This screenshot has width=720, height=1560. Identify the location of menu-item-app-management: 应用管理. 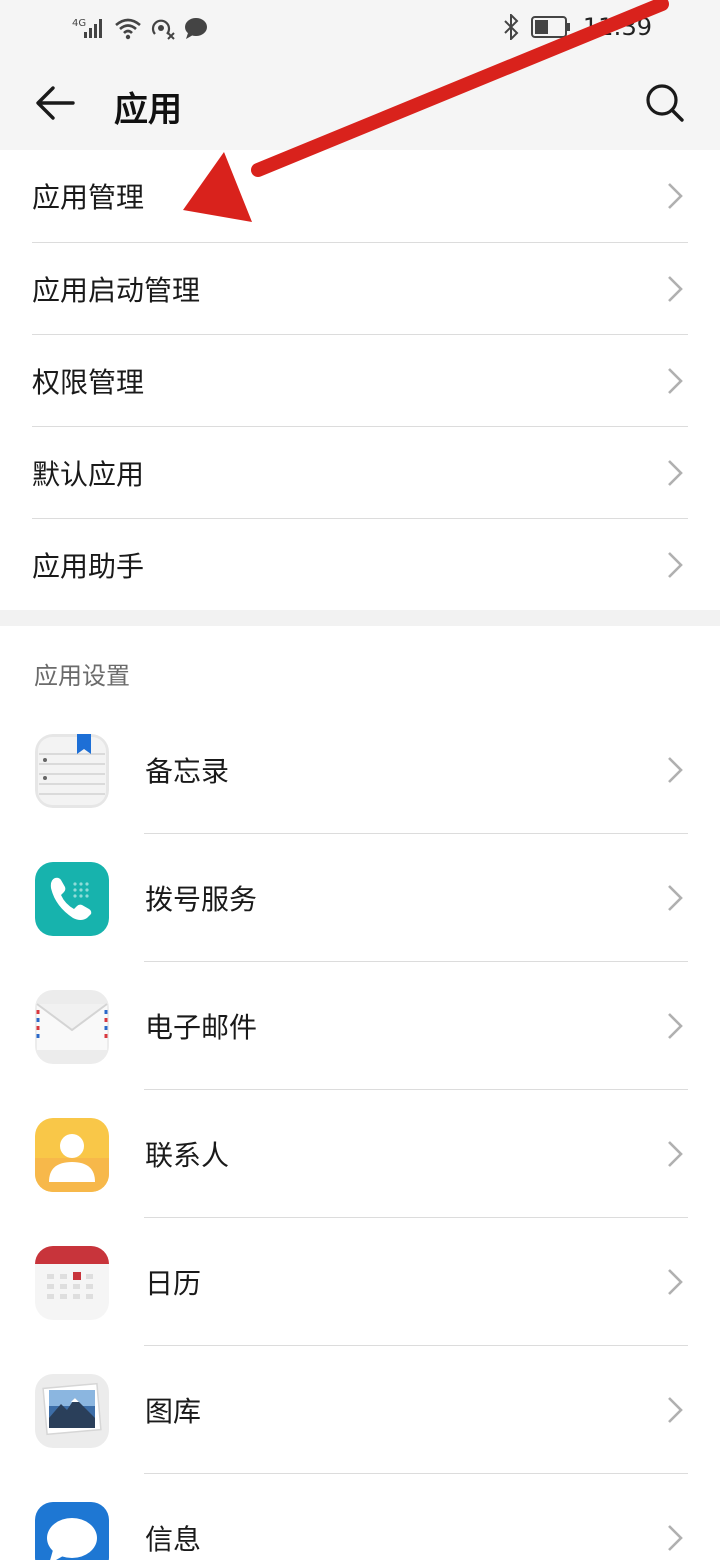
(360, 196).